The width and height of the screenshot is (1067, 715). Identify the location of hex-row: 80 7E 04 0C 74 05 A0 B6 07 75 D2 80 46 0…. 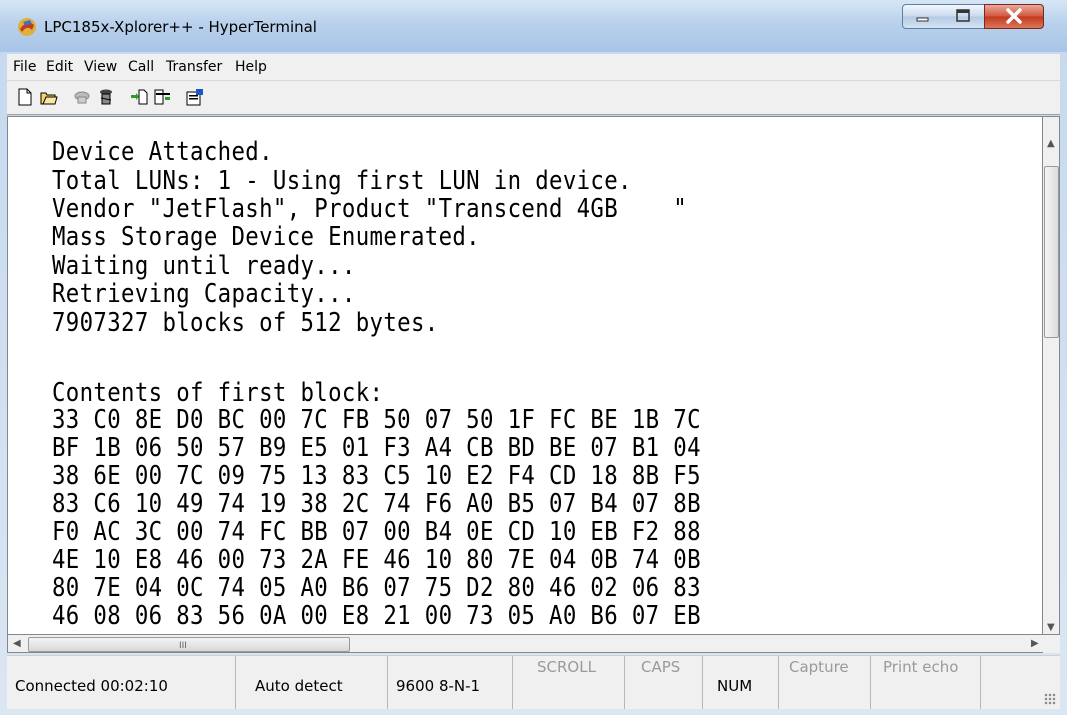
(376, 588).